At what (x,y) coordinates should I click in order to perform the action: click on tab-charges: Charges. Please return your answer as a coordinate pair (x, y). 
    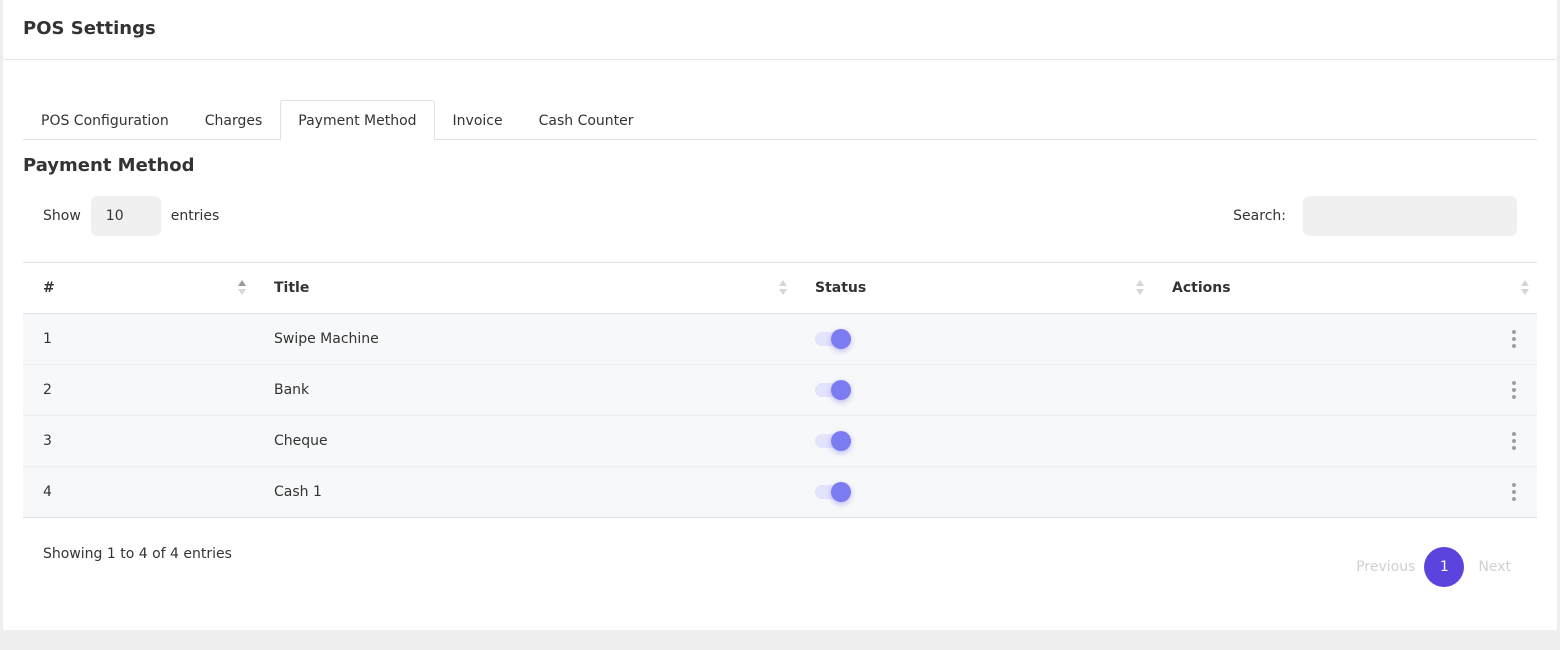
    Looking at the image, I should click on (234, 120).